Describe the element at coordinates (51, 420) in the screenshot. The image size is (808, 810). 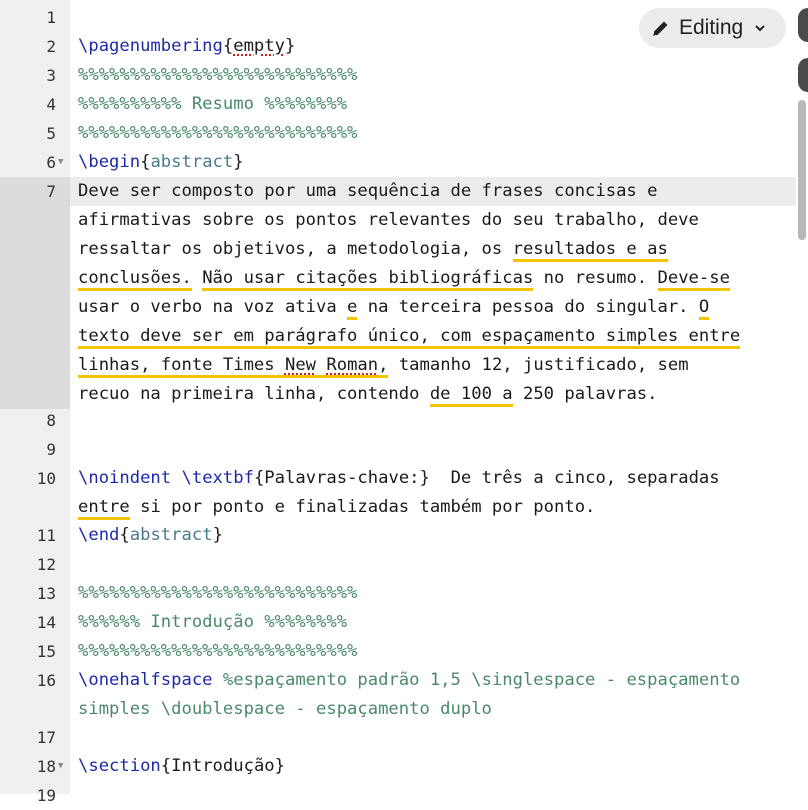
I see `line-number: 8` at that location.